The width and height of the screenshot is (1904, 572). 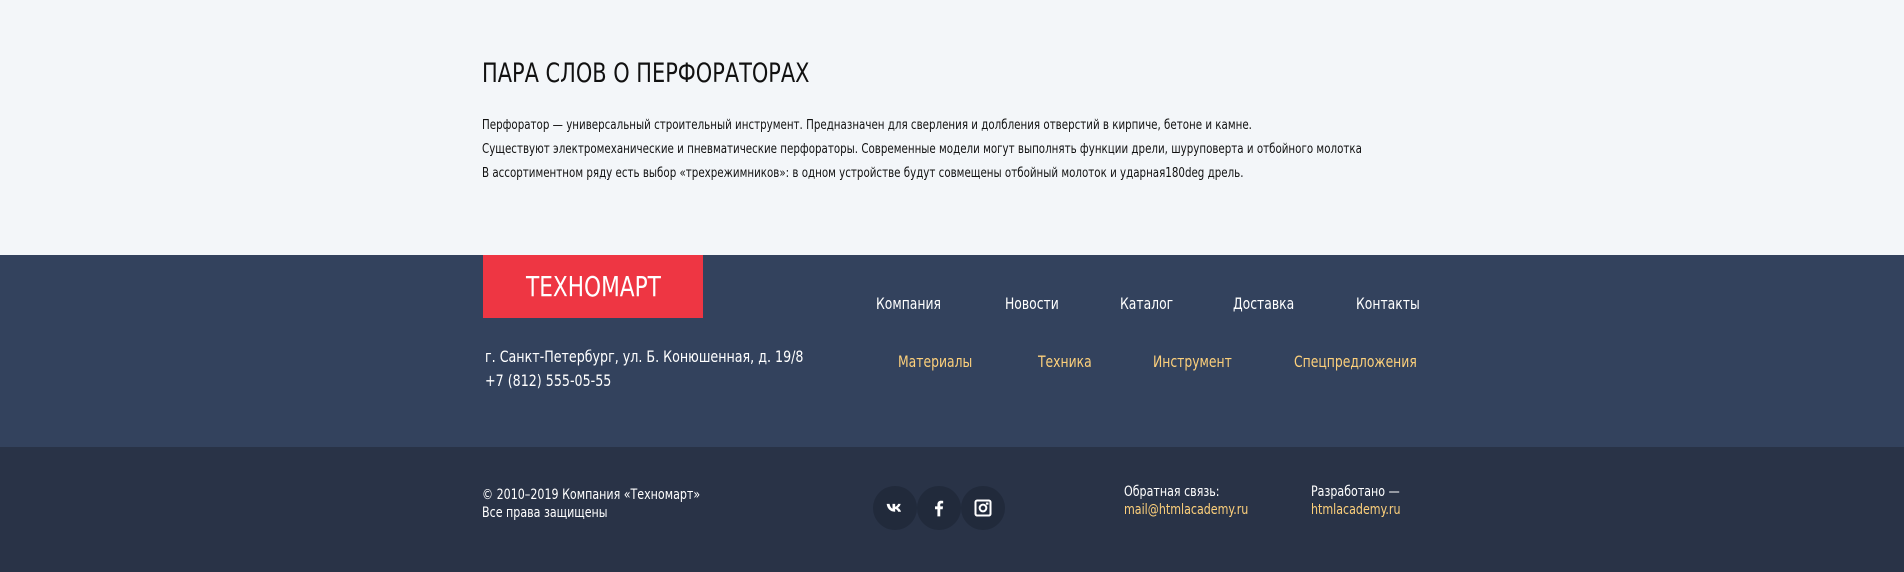 I want to click on facebook-icon, so click(x=939, y=508).